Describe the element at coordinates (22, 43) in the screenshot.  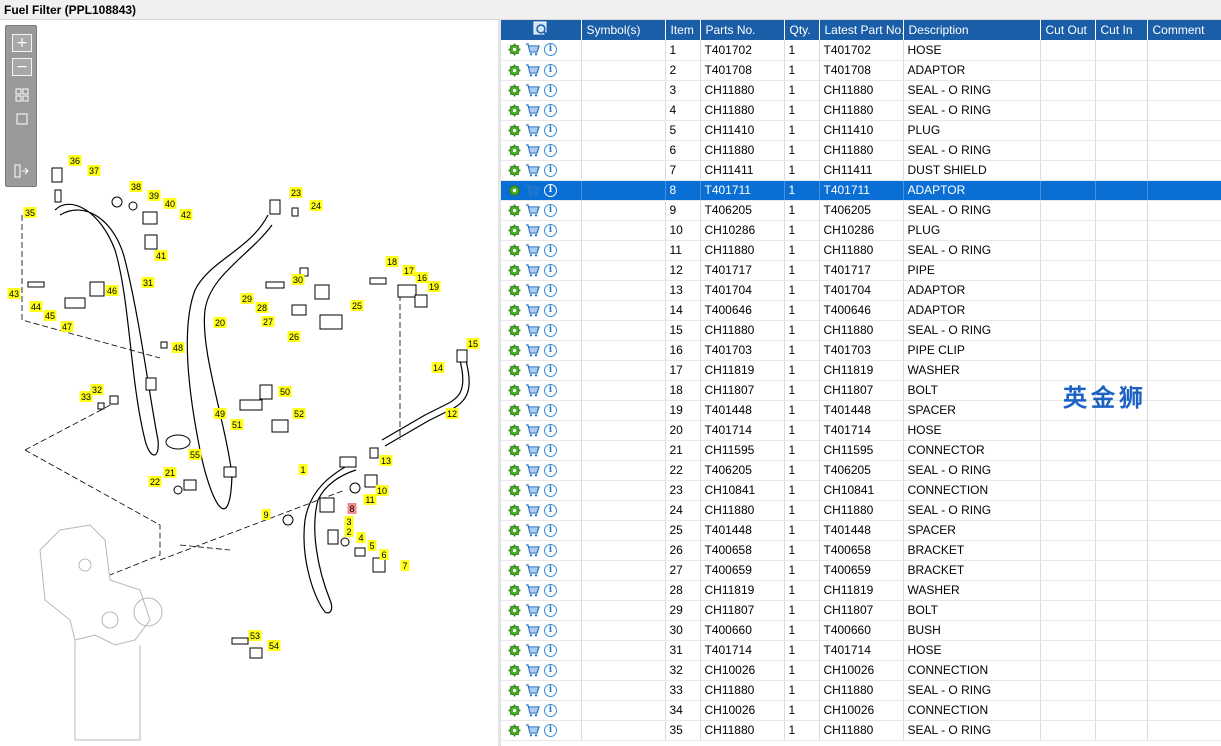
I see `zoom-in-button: +` at that location.